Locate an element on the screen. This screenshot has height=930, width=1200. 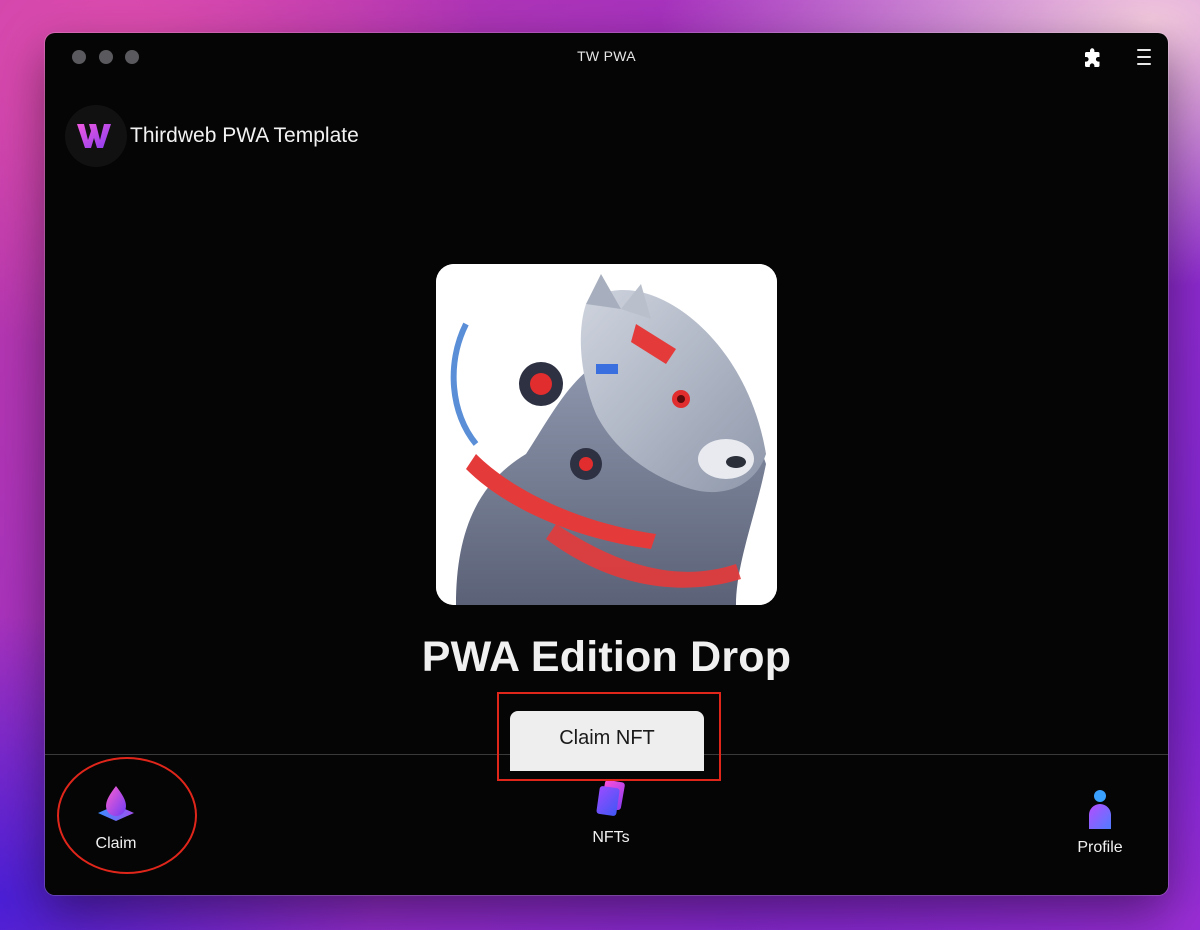
nav-profile-label: Profile is located at coordinates (1100, 847).